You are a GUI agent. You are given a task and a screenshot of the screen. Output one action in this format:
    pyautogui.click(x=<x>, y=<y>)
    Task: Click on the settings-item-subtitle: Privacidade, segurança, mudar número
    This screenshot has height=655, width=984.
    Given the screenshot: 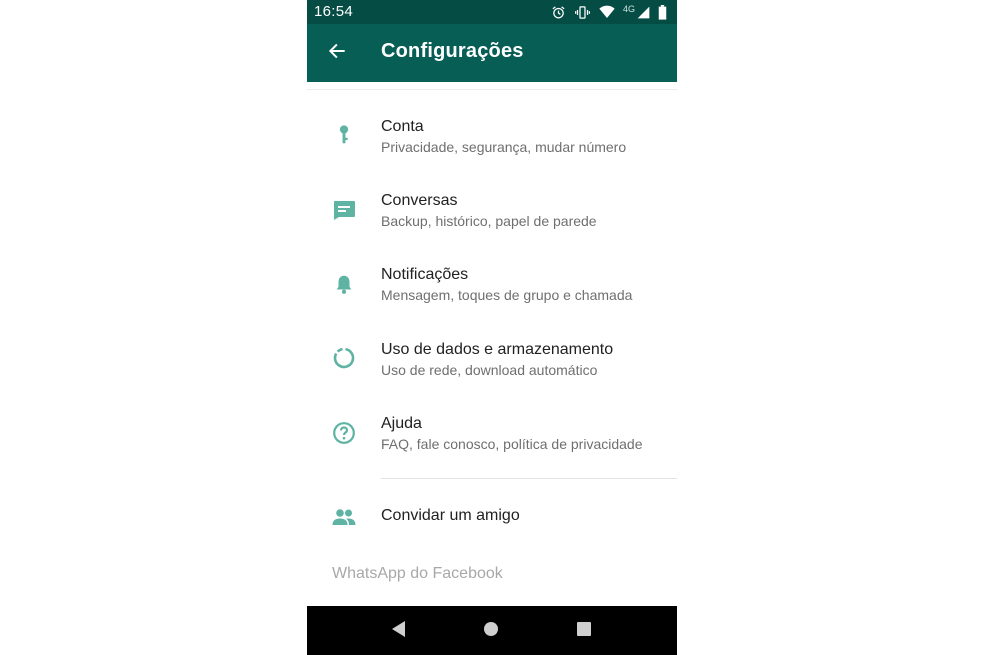 What is the action you would take?
    pyautogui.click(x=504, y=147)
    